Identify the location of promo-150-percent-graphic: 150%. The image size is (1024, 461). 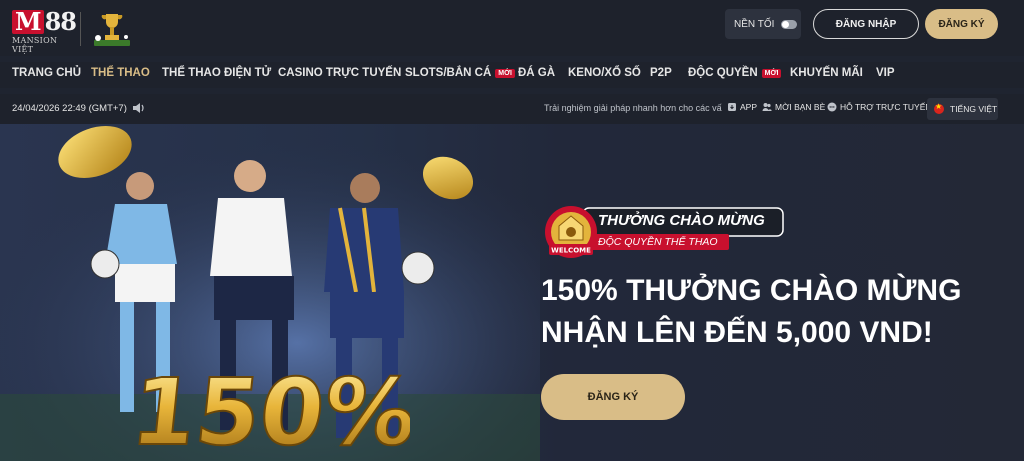
(270, 406).